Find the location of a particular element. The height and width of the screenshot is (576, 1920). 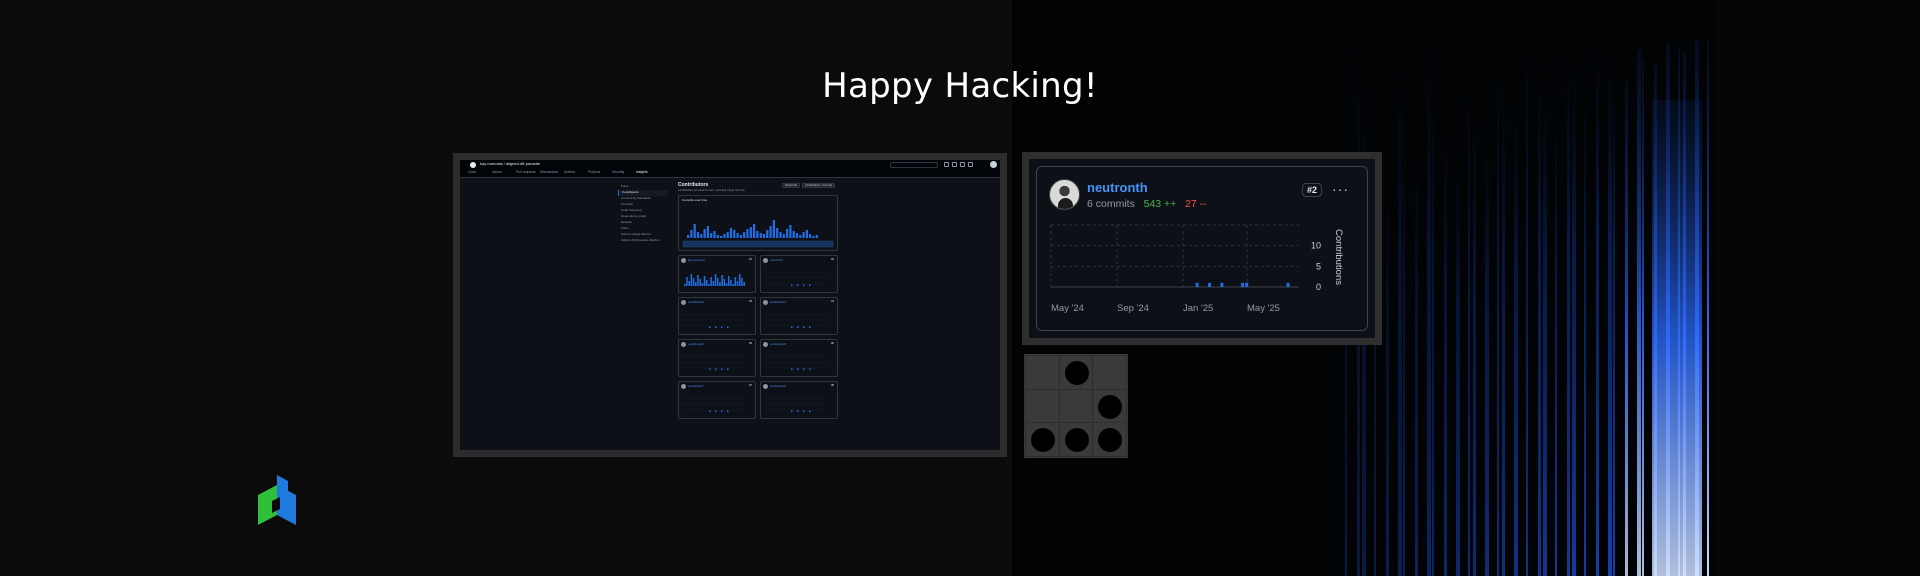

period-button: Period: All is located at coordinates (791, 185).